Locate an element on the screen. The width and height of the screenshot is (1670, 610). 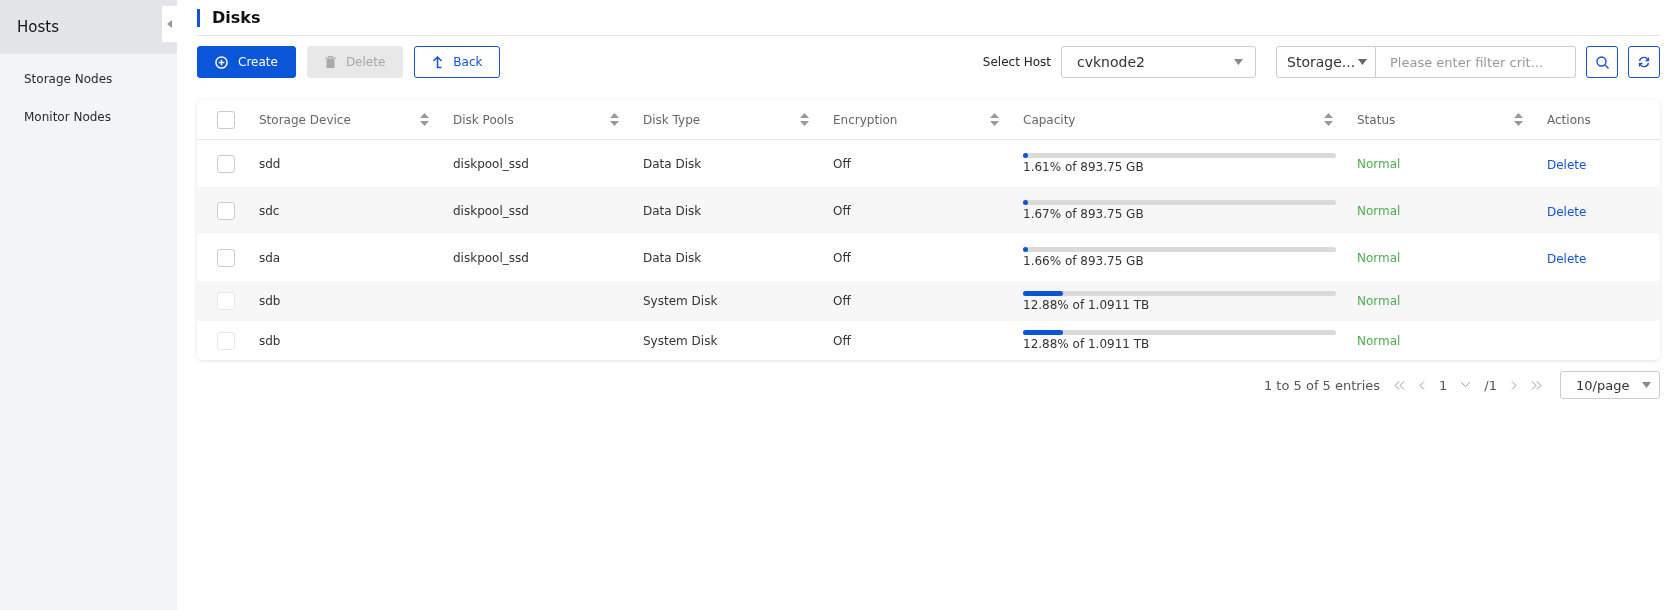
chevron-down-icon is located at coordinates (1466, 385).